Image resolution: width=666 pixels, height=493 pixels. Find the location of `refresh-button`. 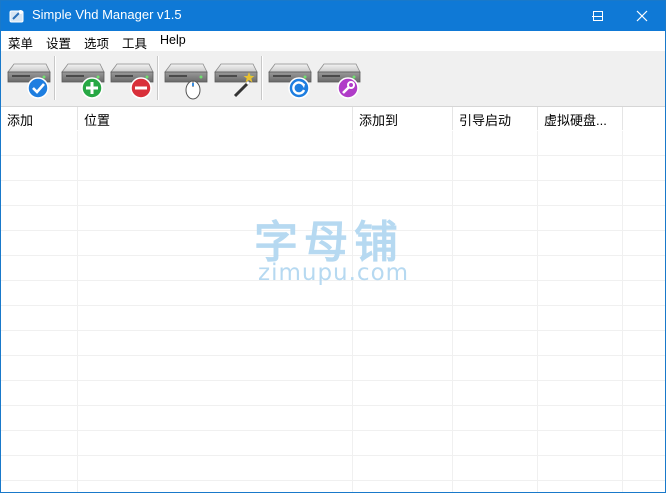

refresh-button is located at coordinates (289, 78).